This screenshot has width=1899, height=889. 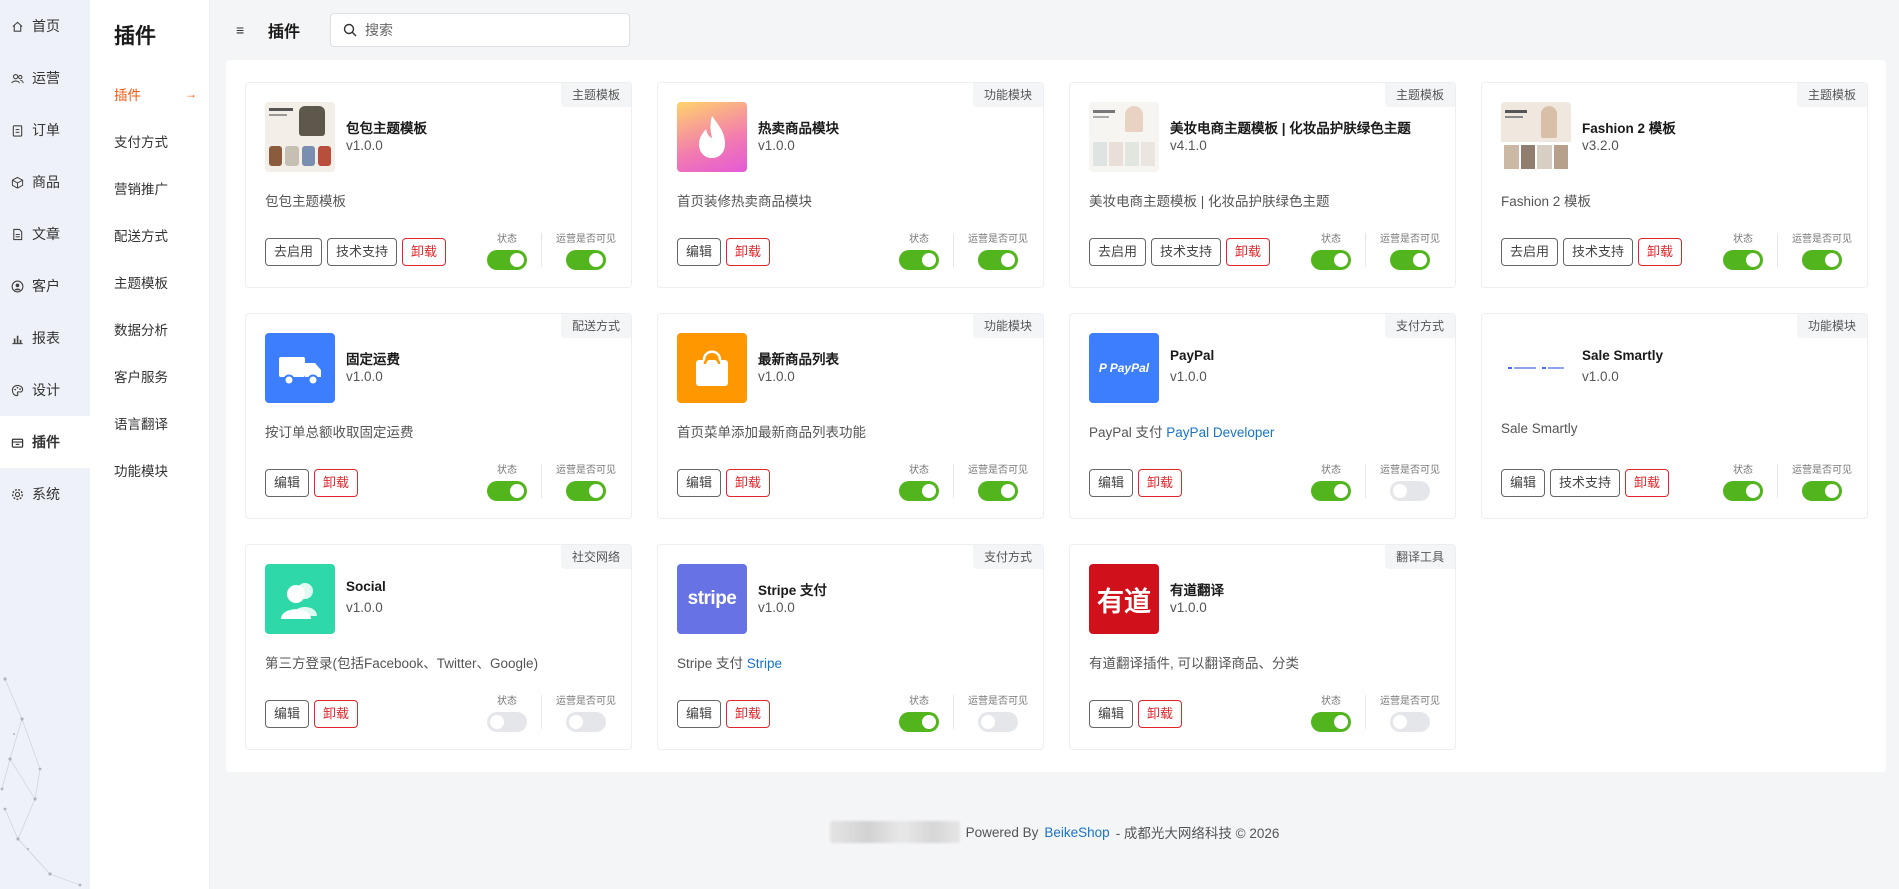 I want to click on plugin-card: 功能模块 热卖商品模块 v1.0.0 首页装修热卖商品模块 编辑 卸载 状态 运营是否可见, so click(x=850, y=185).